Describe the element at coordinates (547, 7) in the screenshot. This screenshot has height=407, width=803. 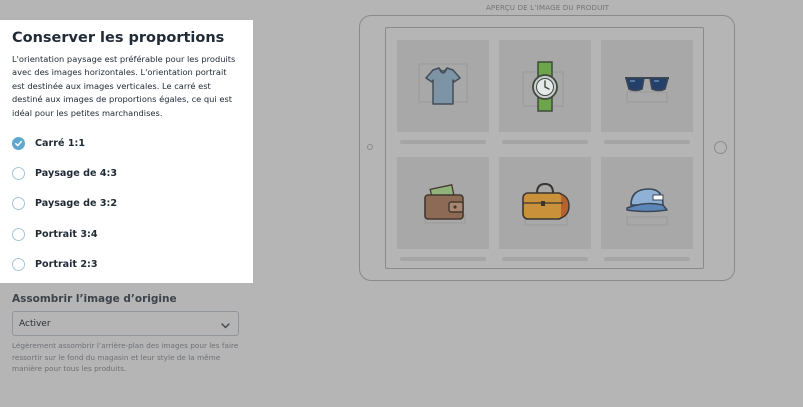
I see `preview-title: APERÇU DE L’IMAGE DU PRODUIT` at that location.